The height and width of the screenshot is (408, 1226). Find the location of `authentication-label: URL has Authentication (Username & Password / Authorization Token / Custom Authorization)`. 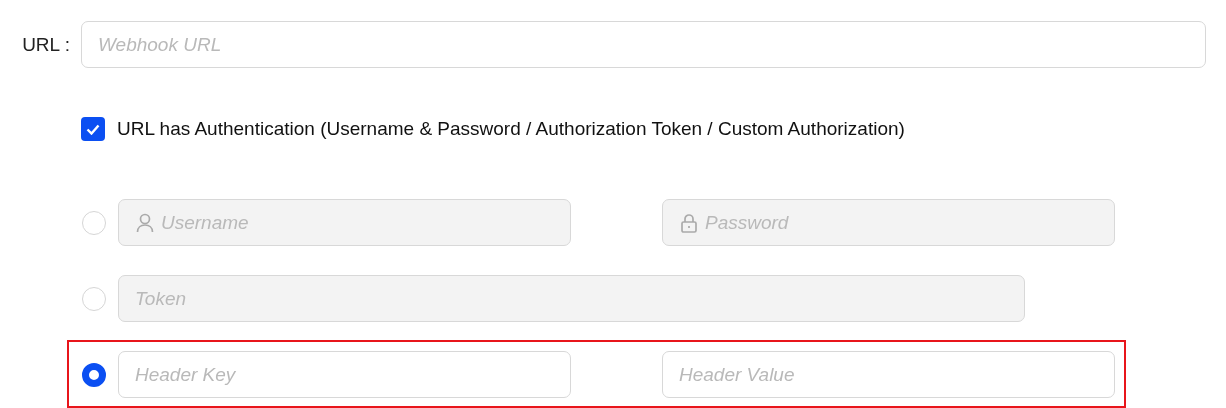

authentication-label: URL has Authentication (Username & Password / Authorization Token / Custom Authorization) is located at coordinates (511, 129).